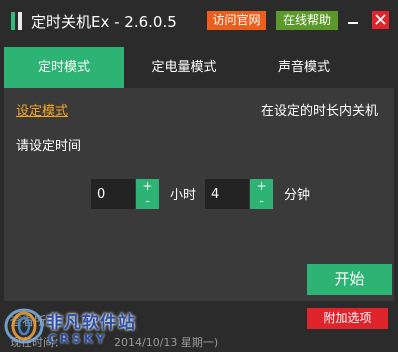 The width and height of the screenshot is (398, 352). I want to click on close-icon, so click(380, 19).